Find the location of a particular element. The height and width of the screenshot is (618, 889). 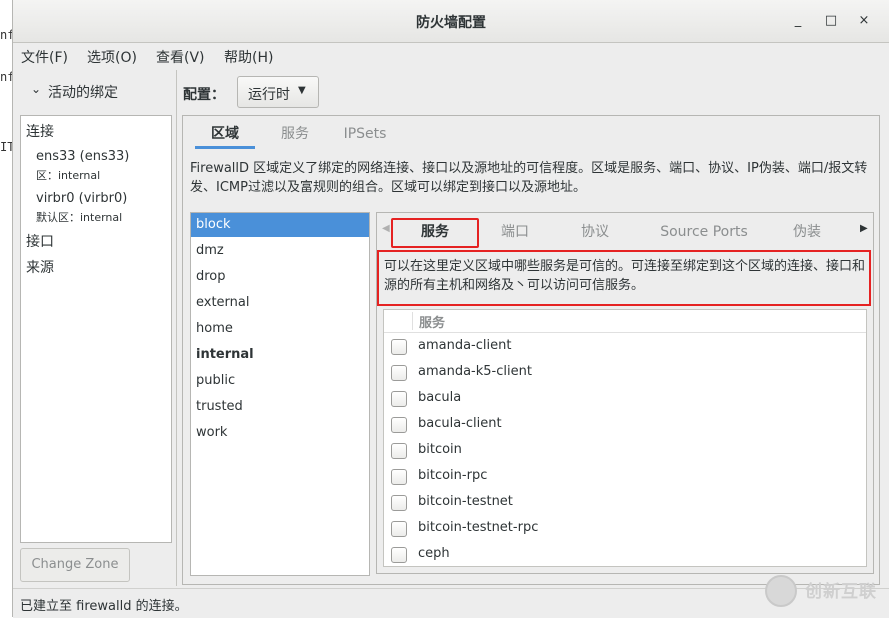

menu-options: 选项(O) is located at coordinates (112, 57).